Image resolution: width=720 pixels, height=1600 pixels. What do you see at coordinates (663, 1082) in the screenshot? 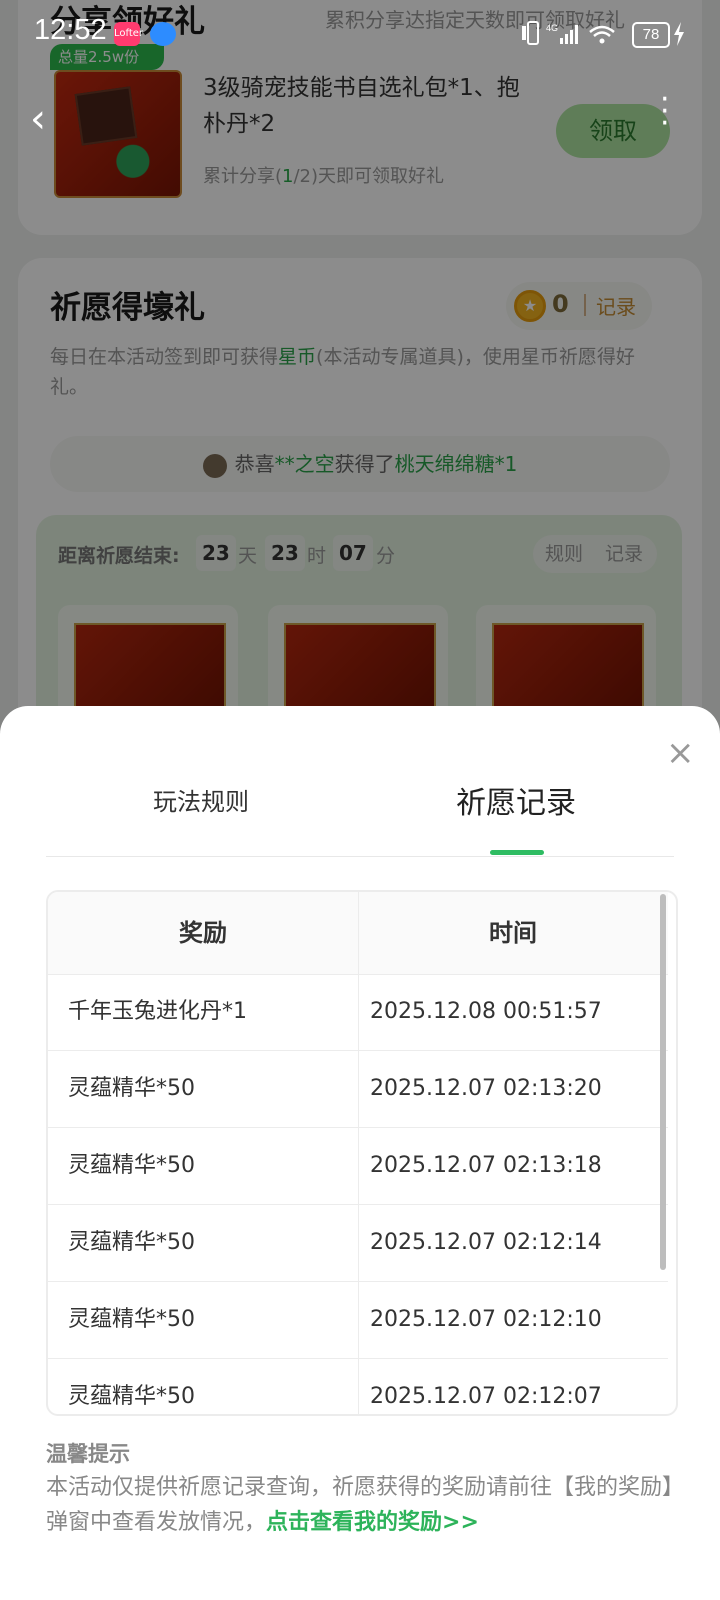
I see `table-scrollbar` at bounding box center [663, 1082].